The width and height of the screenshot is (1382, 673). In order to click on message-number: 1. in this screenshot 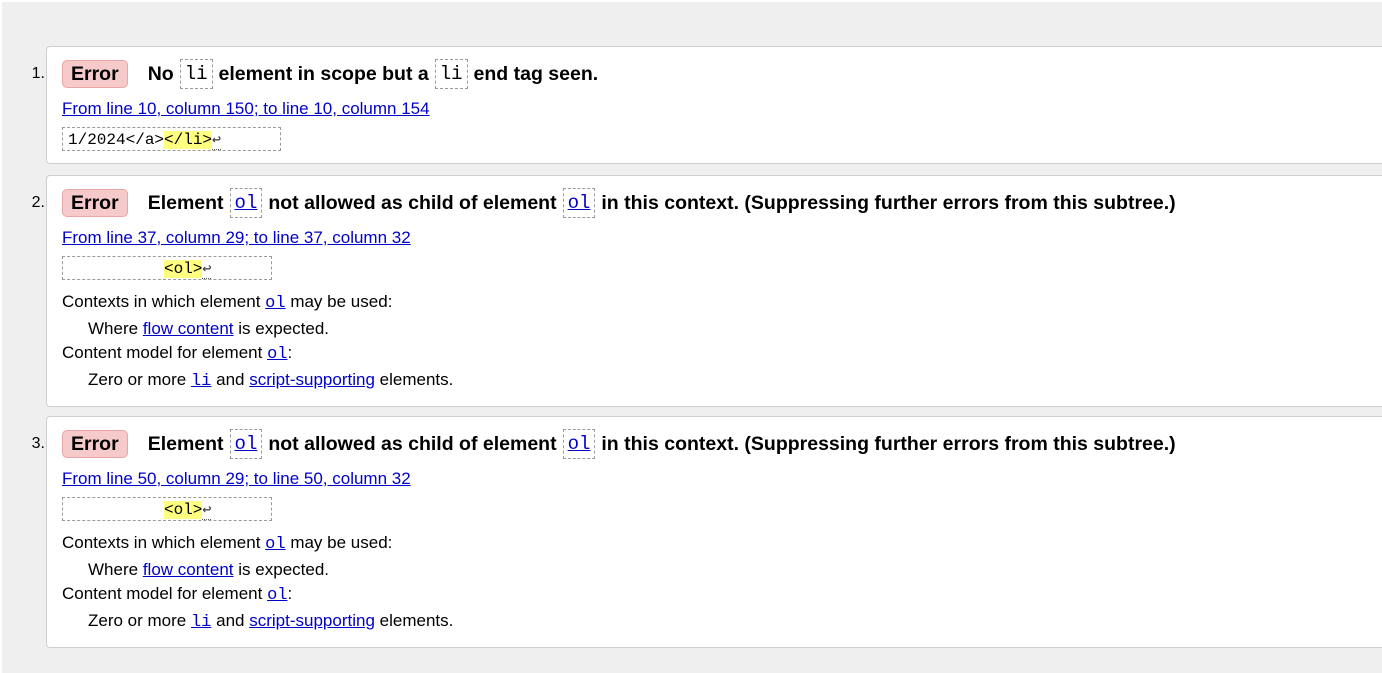, I will do `click(38, 73)`.